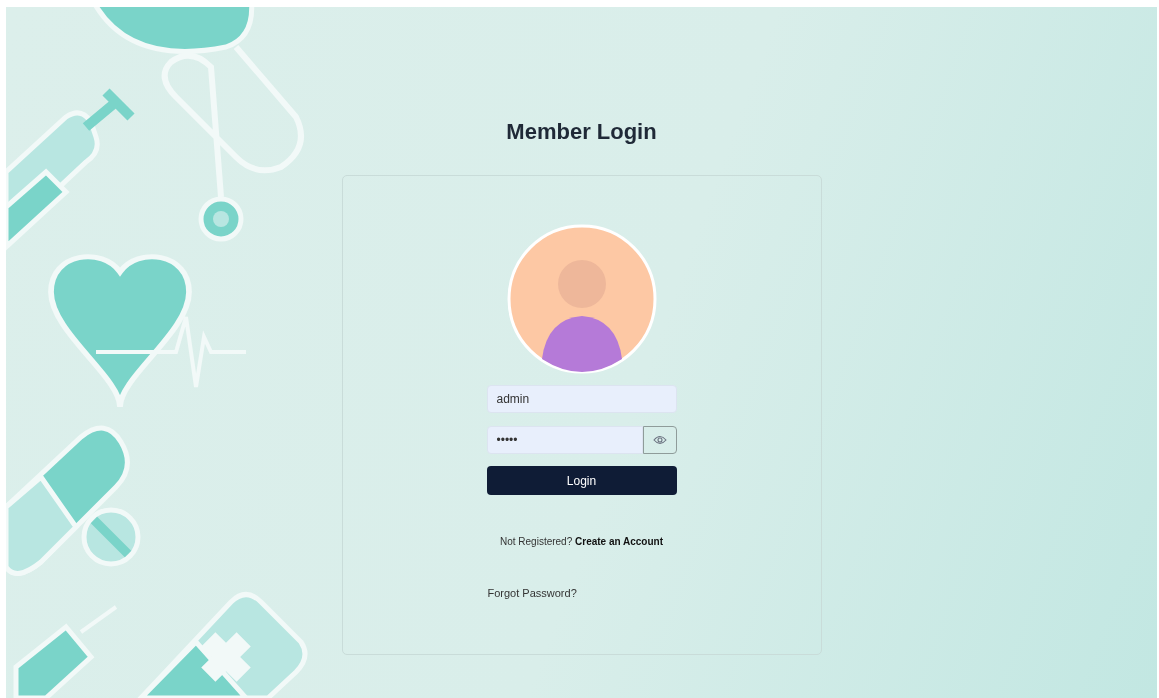 The image size is (1159, 698). I want to click on eye-icon, so click(659, 440).